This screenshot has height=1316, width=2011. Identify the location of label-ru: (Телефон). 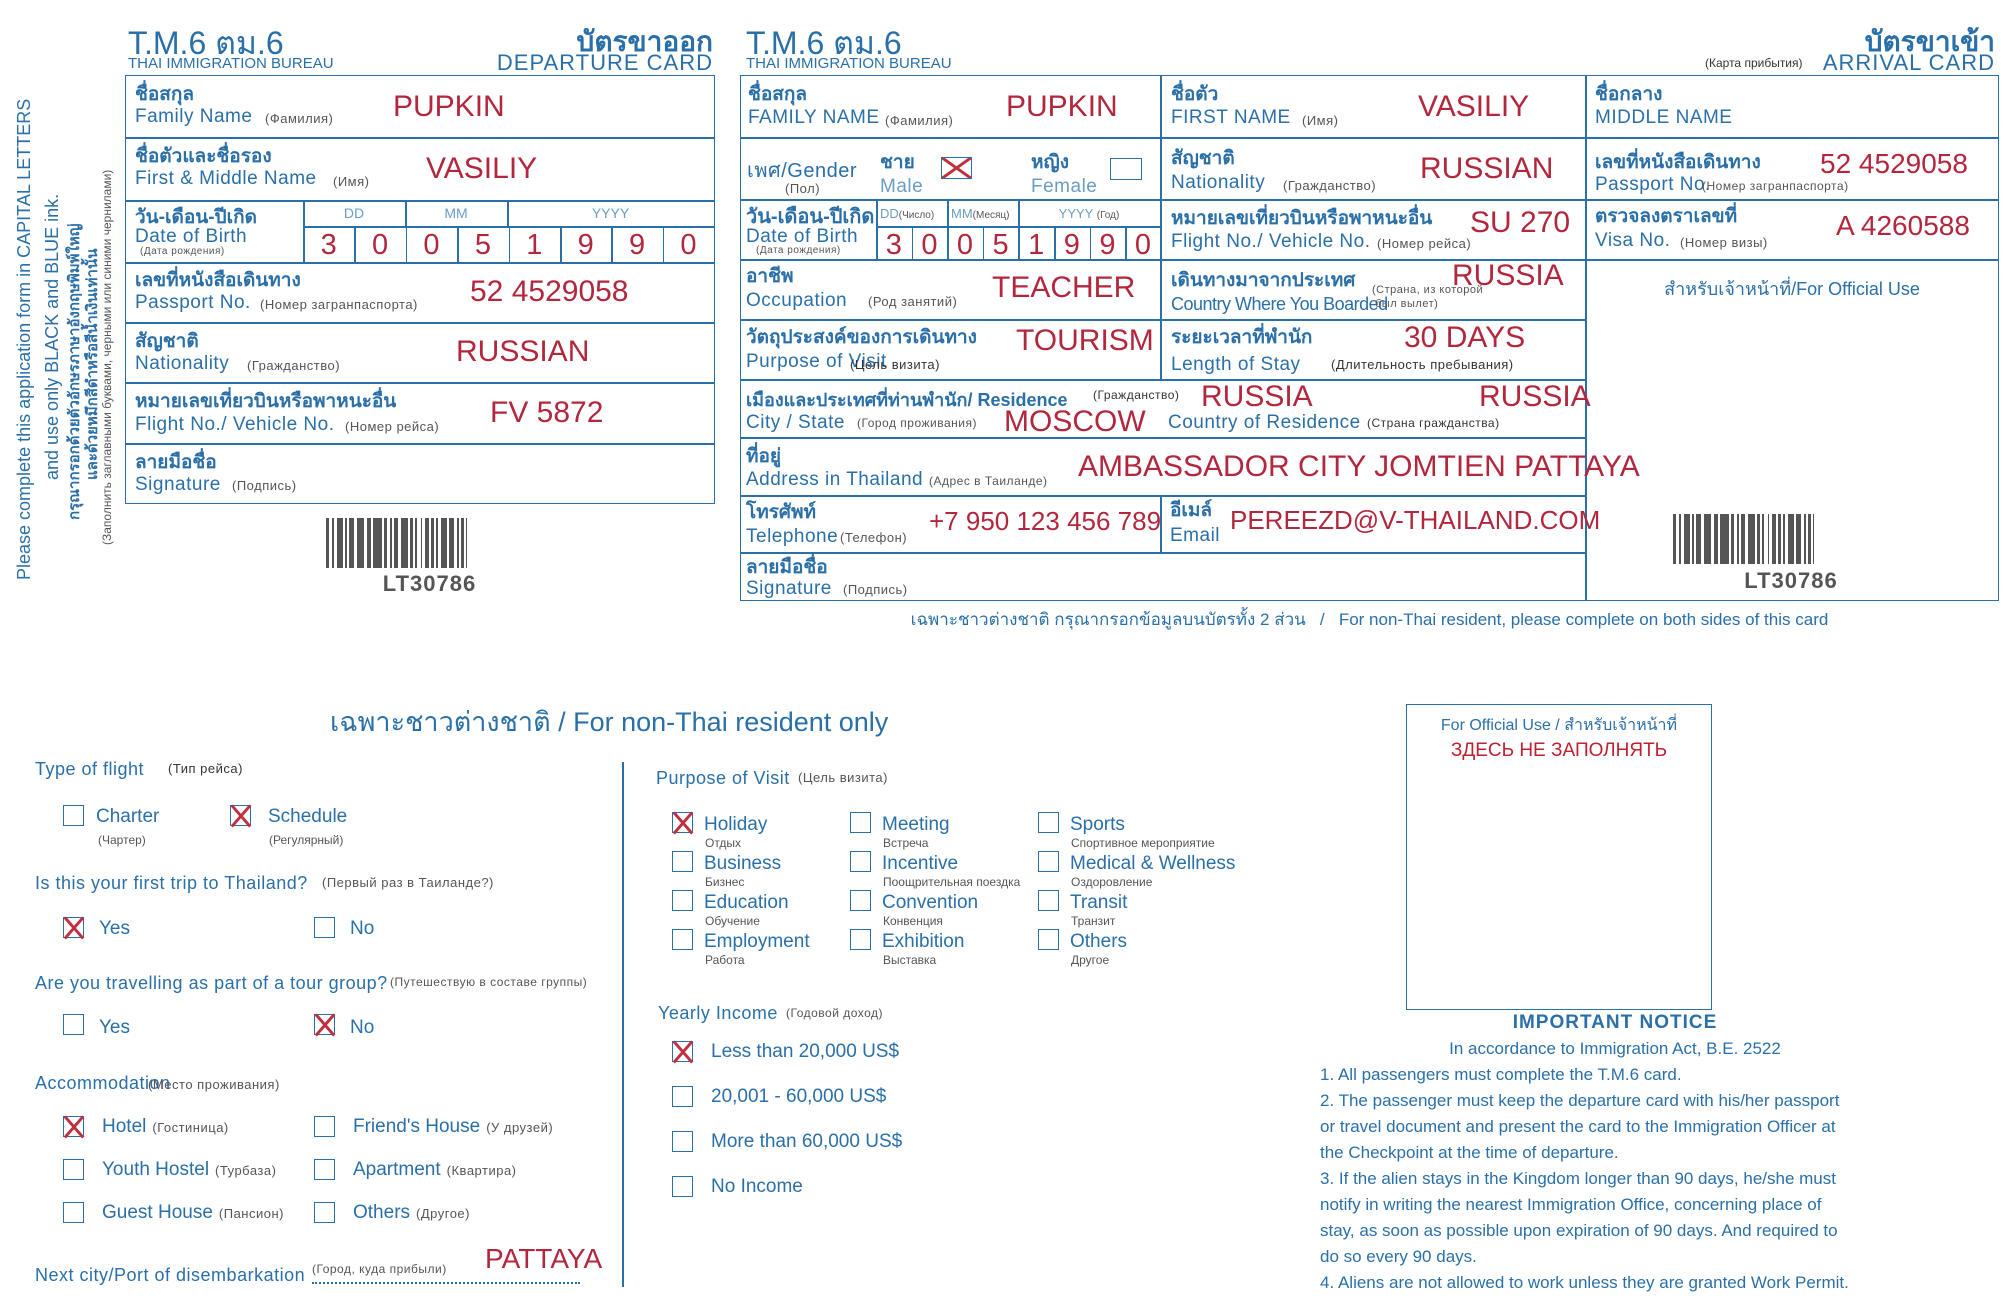
(874, 537).